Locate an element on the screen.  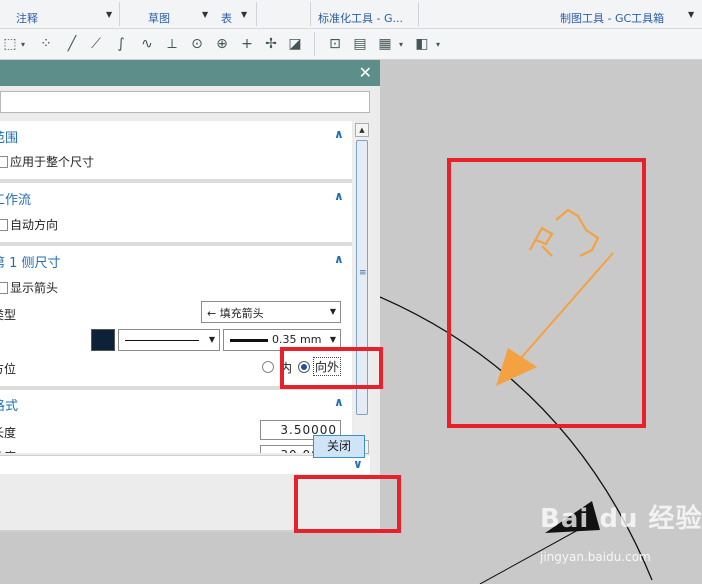
sheet-icon: ▤ is located at coordinates (360, 44).